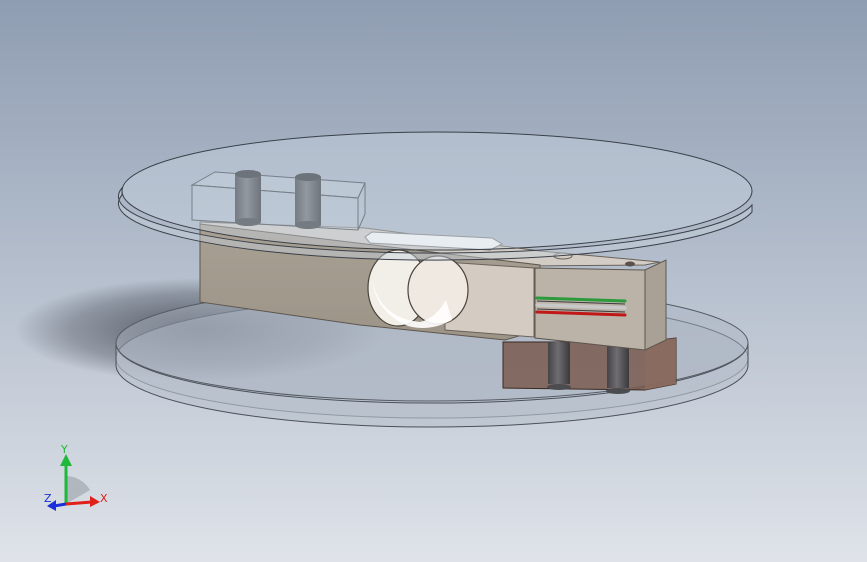  What do you see at coordinates (48, 498) in the screenshot?
I see `z-axis-label: Z` at bounding box center [48, 498].